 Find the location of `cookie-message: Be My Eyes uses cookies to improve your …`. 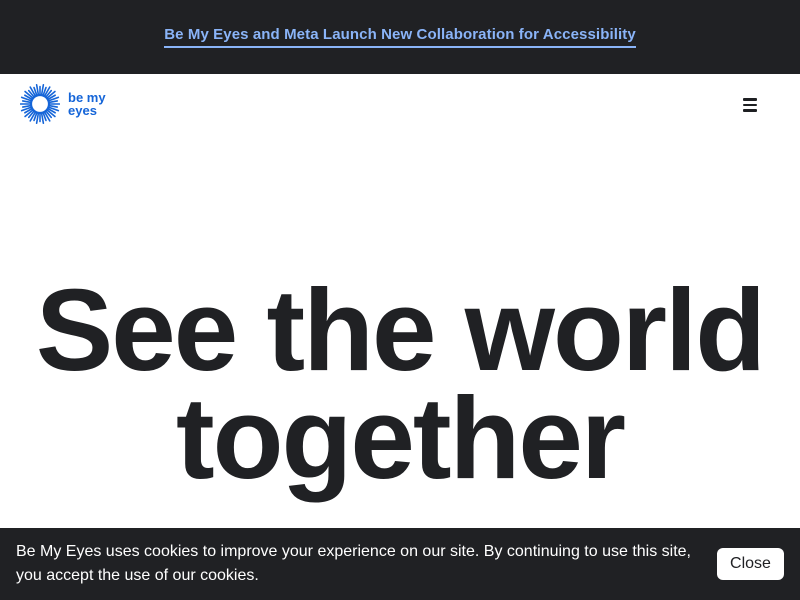

cookie-message: Be My Eyes uses cookies to improve your … is located at coordinates (353, 563).